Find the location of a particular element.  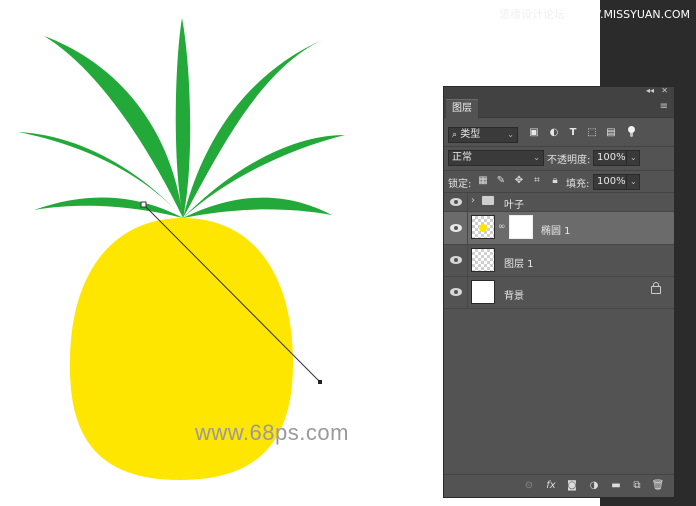

site-title: 思缘设计论坛 WWW.MISSYUAN.COM is located at coordinates (594, 14).